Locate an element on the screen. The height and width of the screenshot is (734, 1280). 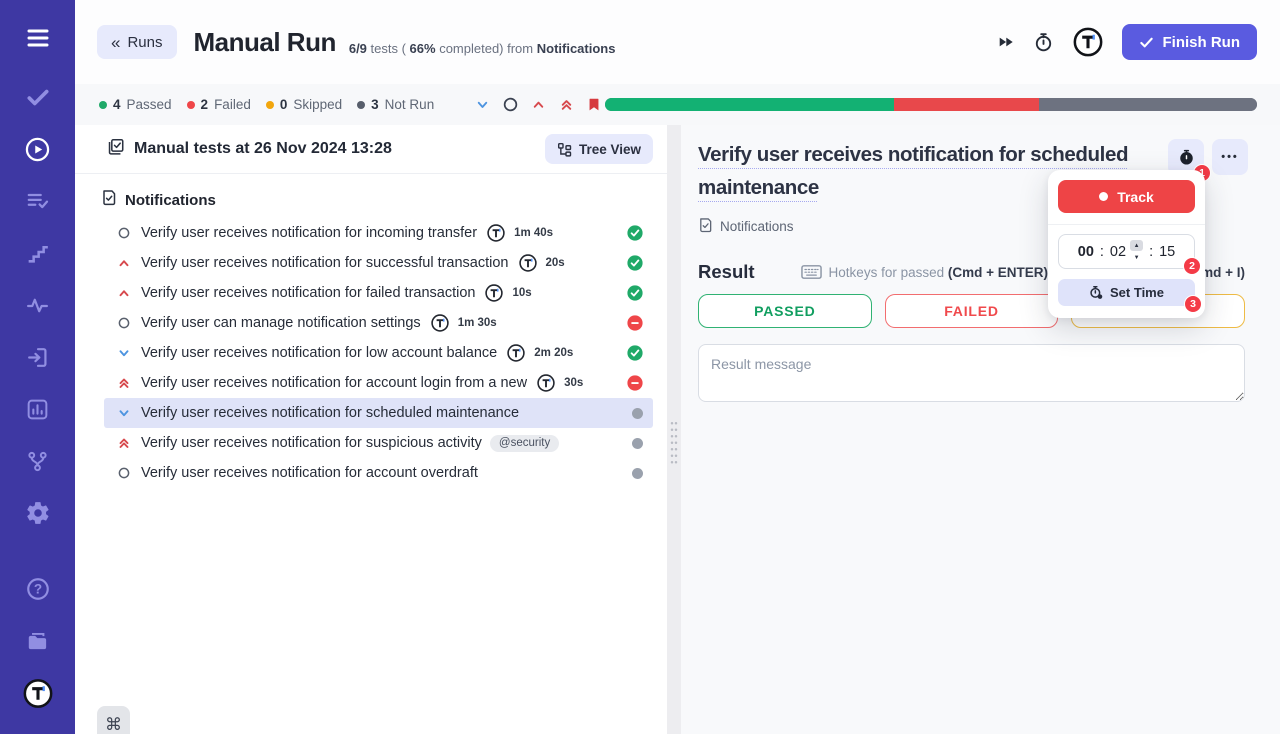
track-label: Track is located at coordinates (1135, 196).